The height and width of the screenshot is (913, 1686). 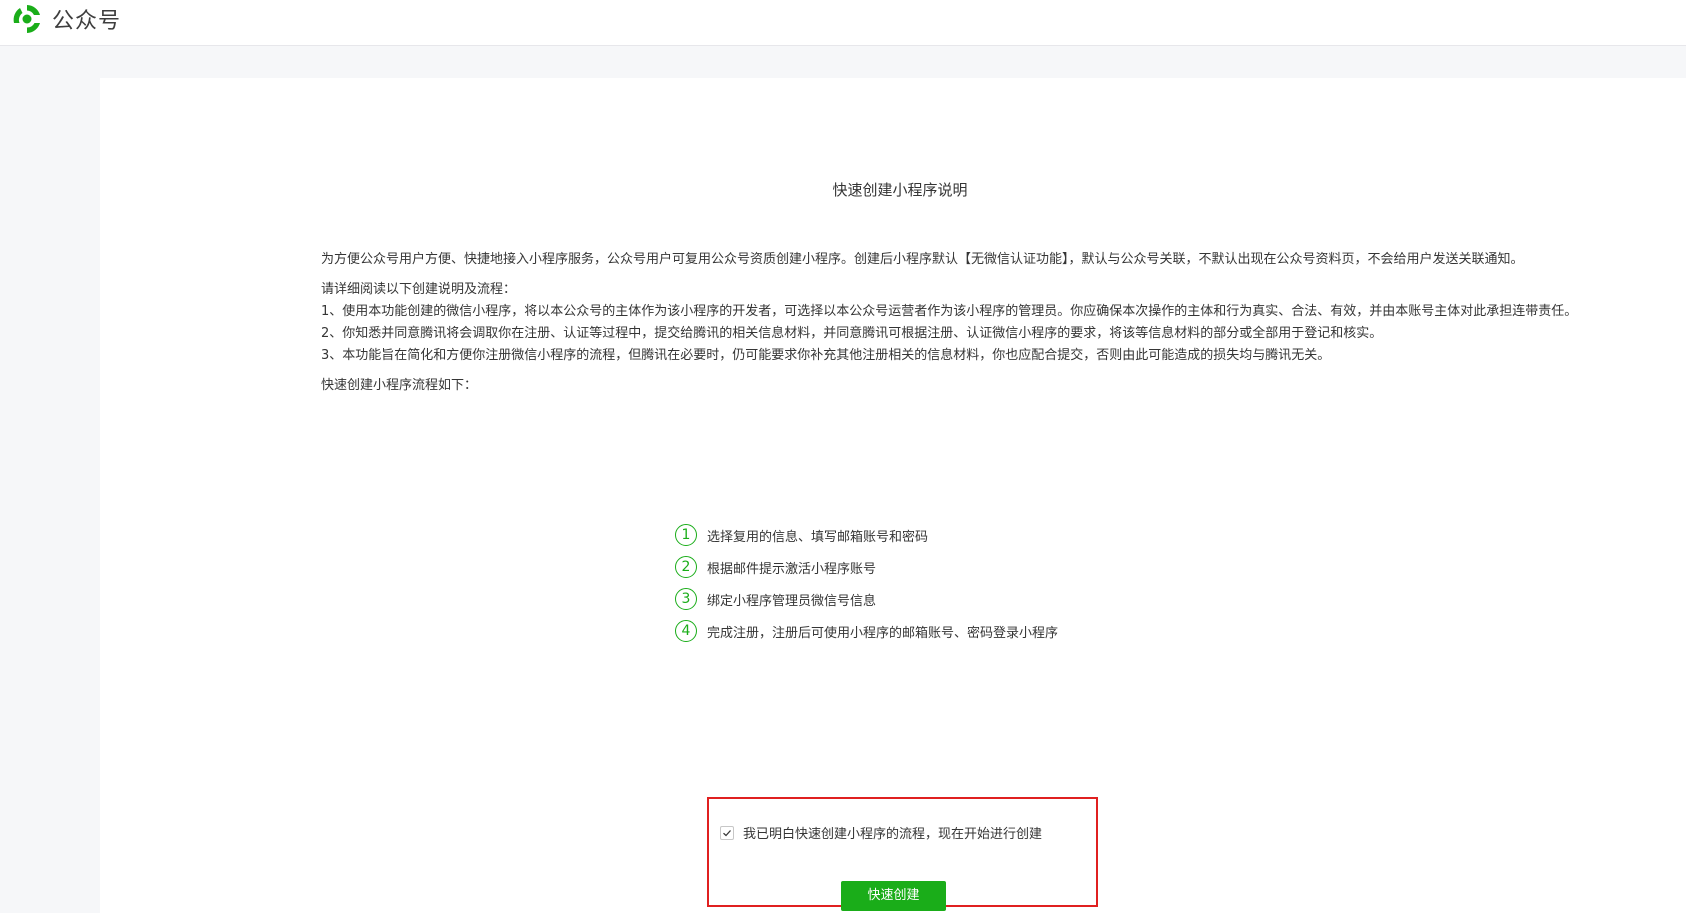 I want to click on flow-step: 3 绑定小程序管理员微信号信息, so click(x=866, y=599).